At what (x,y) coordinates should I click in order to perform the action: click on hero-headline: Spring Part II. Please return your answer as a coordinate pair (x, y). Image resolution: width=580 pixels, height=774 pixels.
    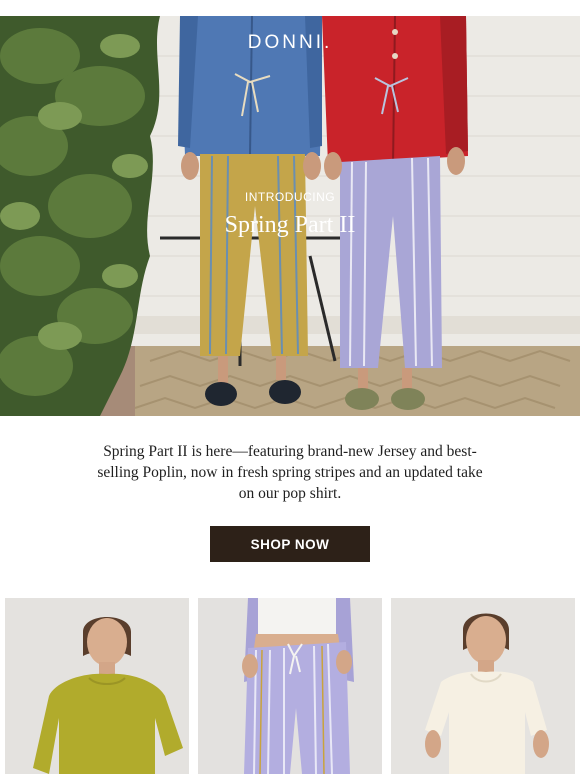
    Looking at the image, I should click on (290, 225).